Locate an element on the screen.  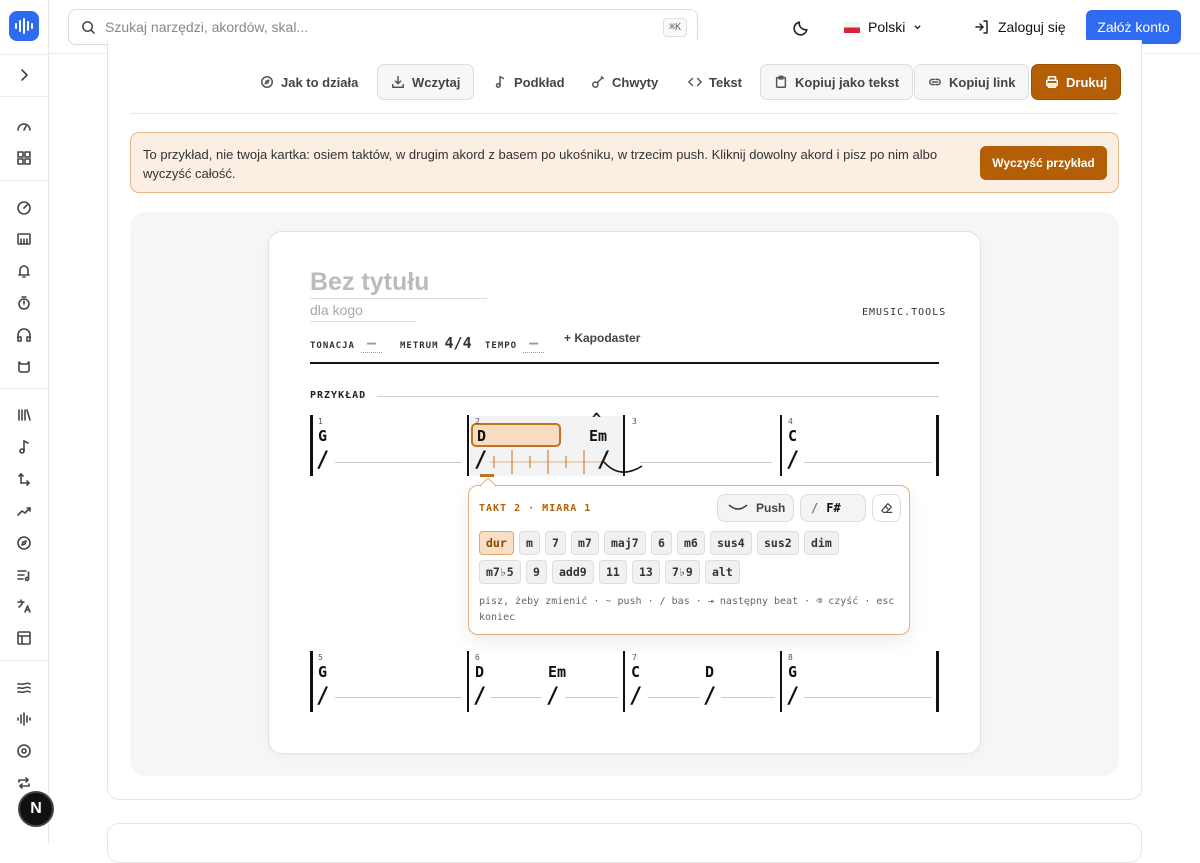
grips-button: Chwyty is located at coordinates (624, 82).